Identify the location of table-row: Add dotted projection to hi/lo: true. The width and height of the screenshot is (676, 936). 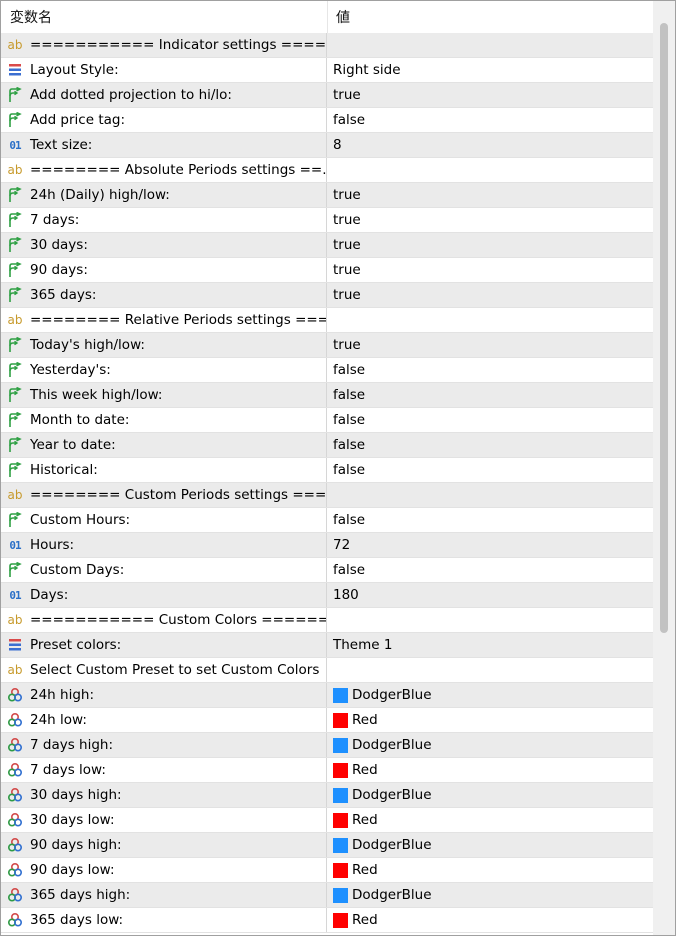
(327, 95).